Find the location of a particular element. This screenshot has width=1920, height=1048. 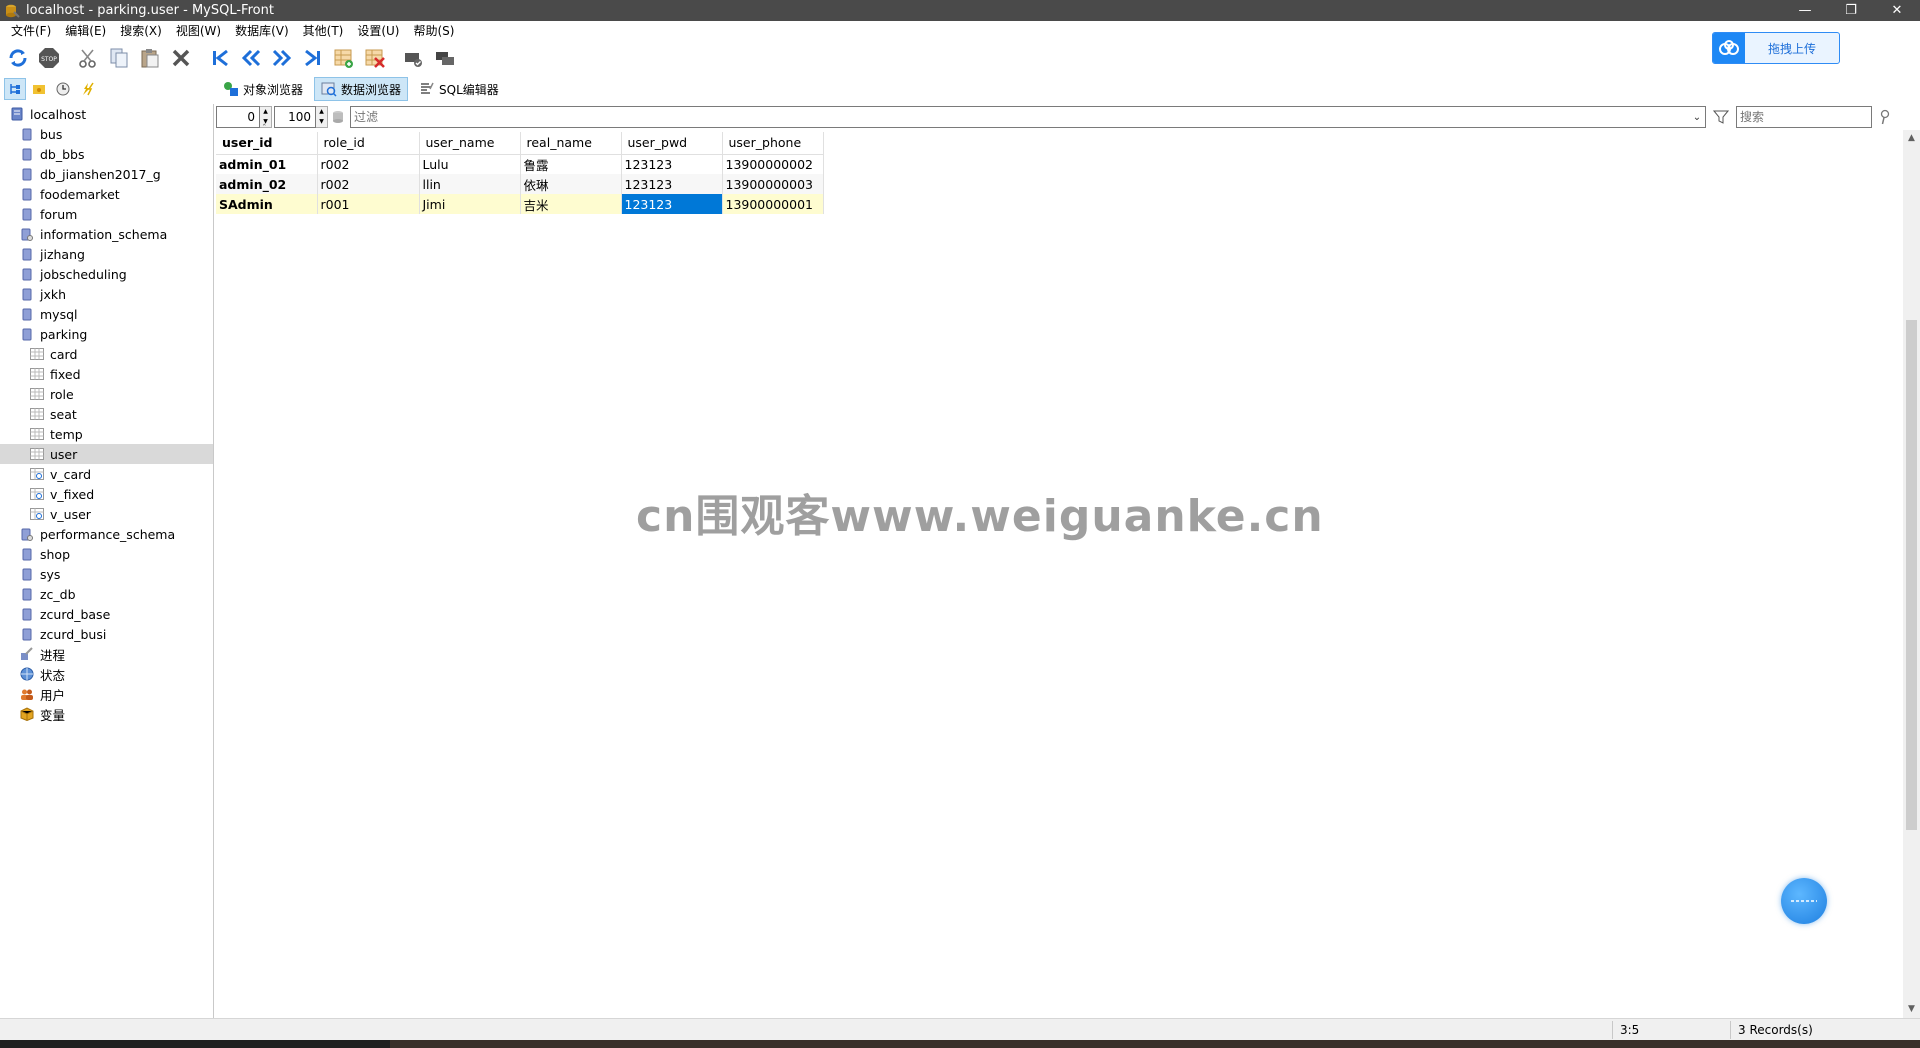

column-header-user-name: user_name is located at coordinates (470, 143).